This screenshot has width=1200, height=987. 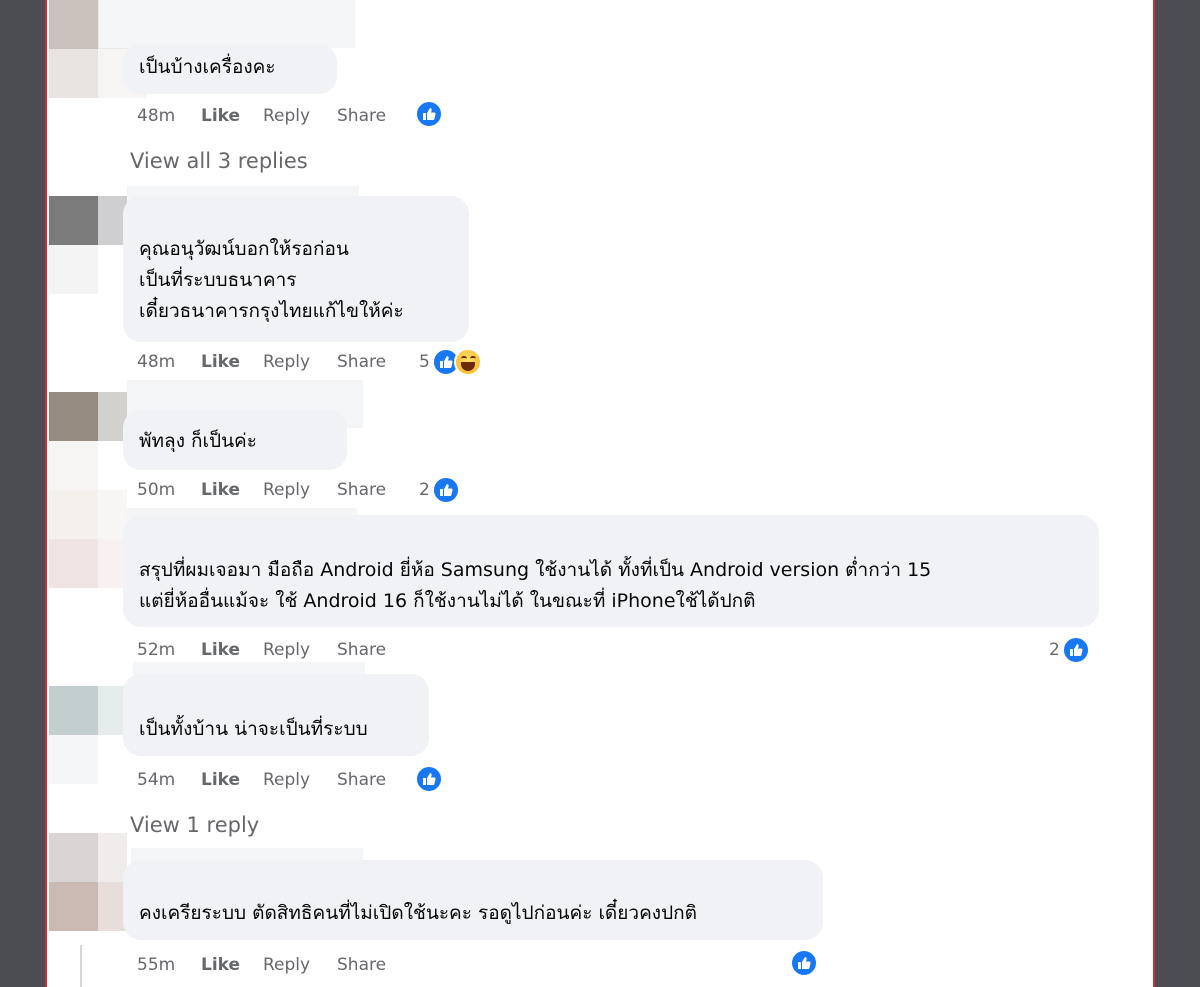 What do you see at coordinates (271, 311) in the screenshot?
I see `comment-text: เดี๋ยวธนาคารกรุงไทยแก้ไขให้ค่ะ` at bounding box center [271, 311].